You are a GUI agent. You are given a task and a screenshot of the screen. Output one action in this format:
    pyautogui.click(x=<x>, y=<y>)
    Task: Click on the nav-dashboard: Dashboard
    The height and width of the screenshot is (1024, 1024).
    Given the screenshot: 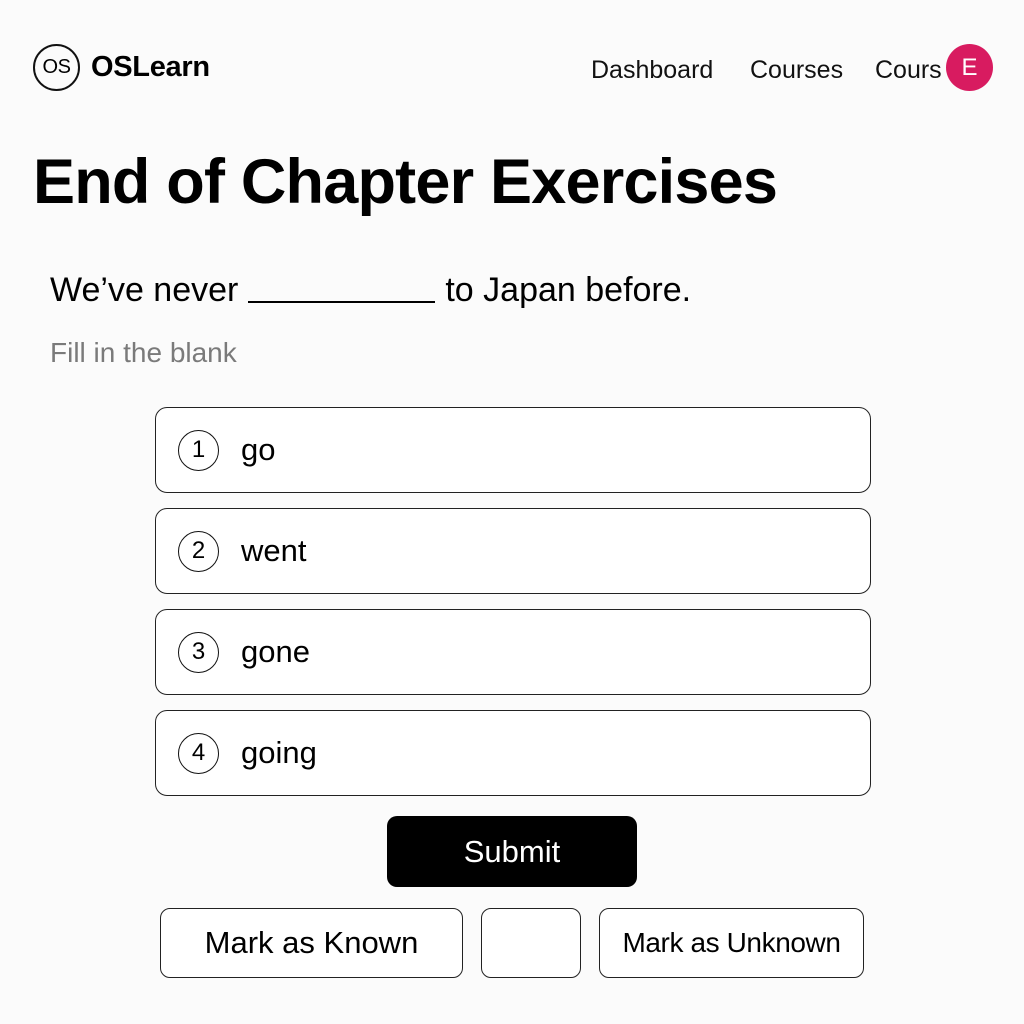 What is the action you would take?
    pyautogui.click(x=652, y=70)
    